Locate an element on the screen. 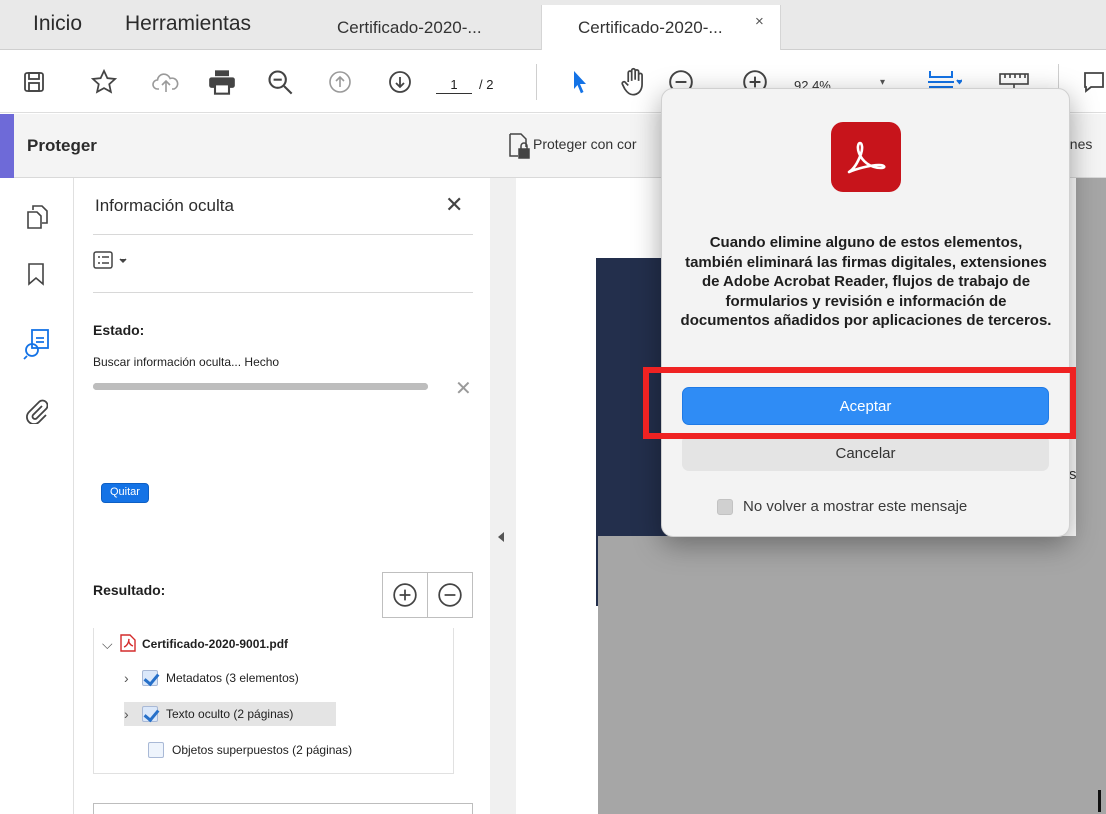 This screenshot has width=1106, height=814. progress-fill is located at coordinates (260, 386).